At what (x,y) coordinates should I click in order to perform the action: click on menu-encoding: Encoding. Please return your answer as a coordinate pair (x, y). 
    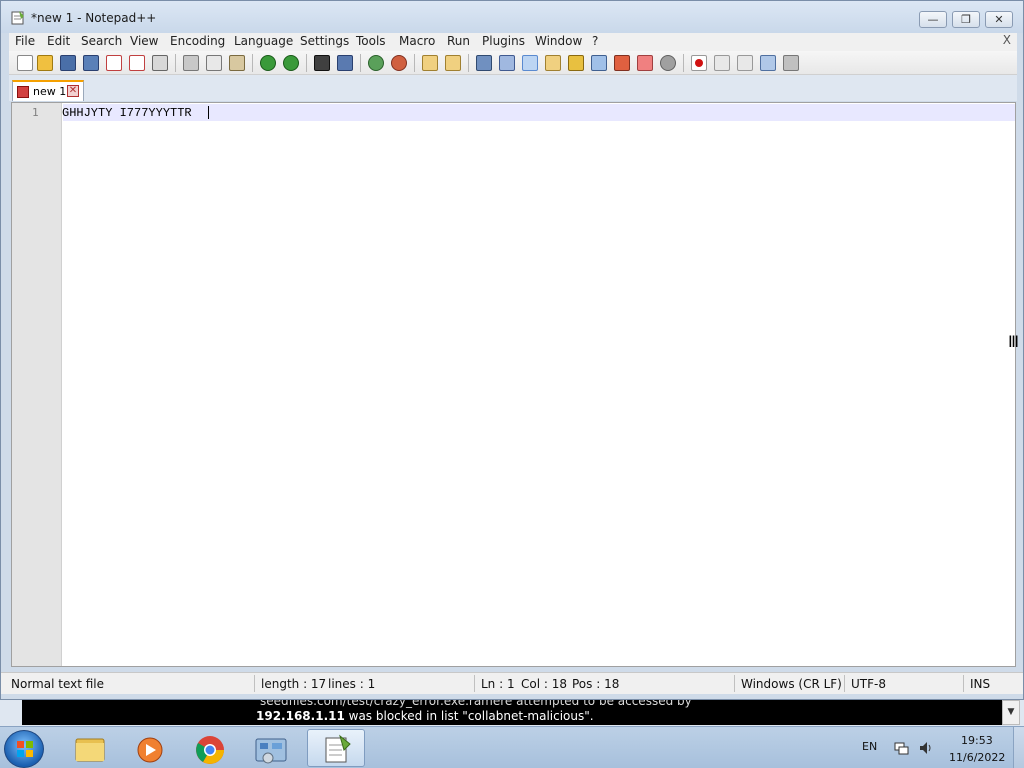
    Looking at the image, I should click on (197, 41).